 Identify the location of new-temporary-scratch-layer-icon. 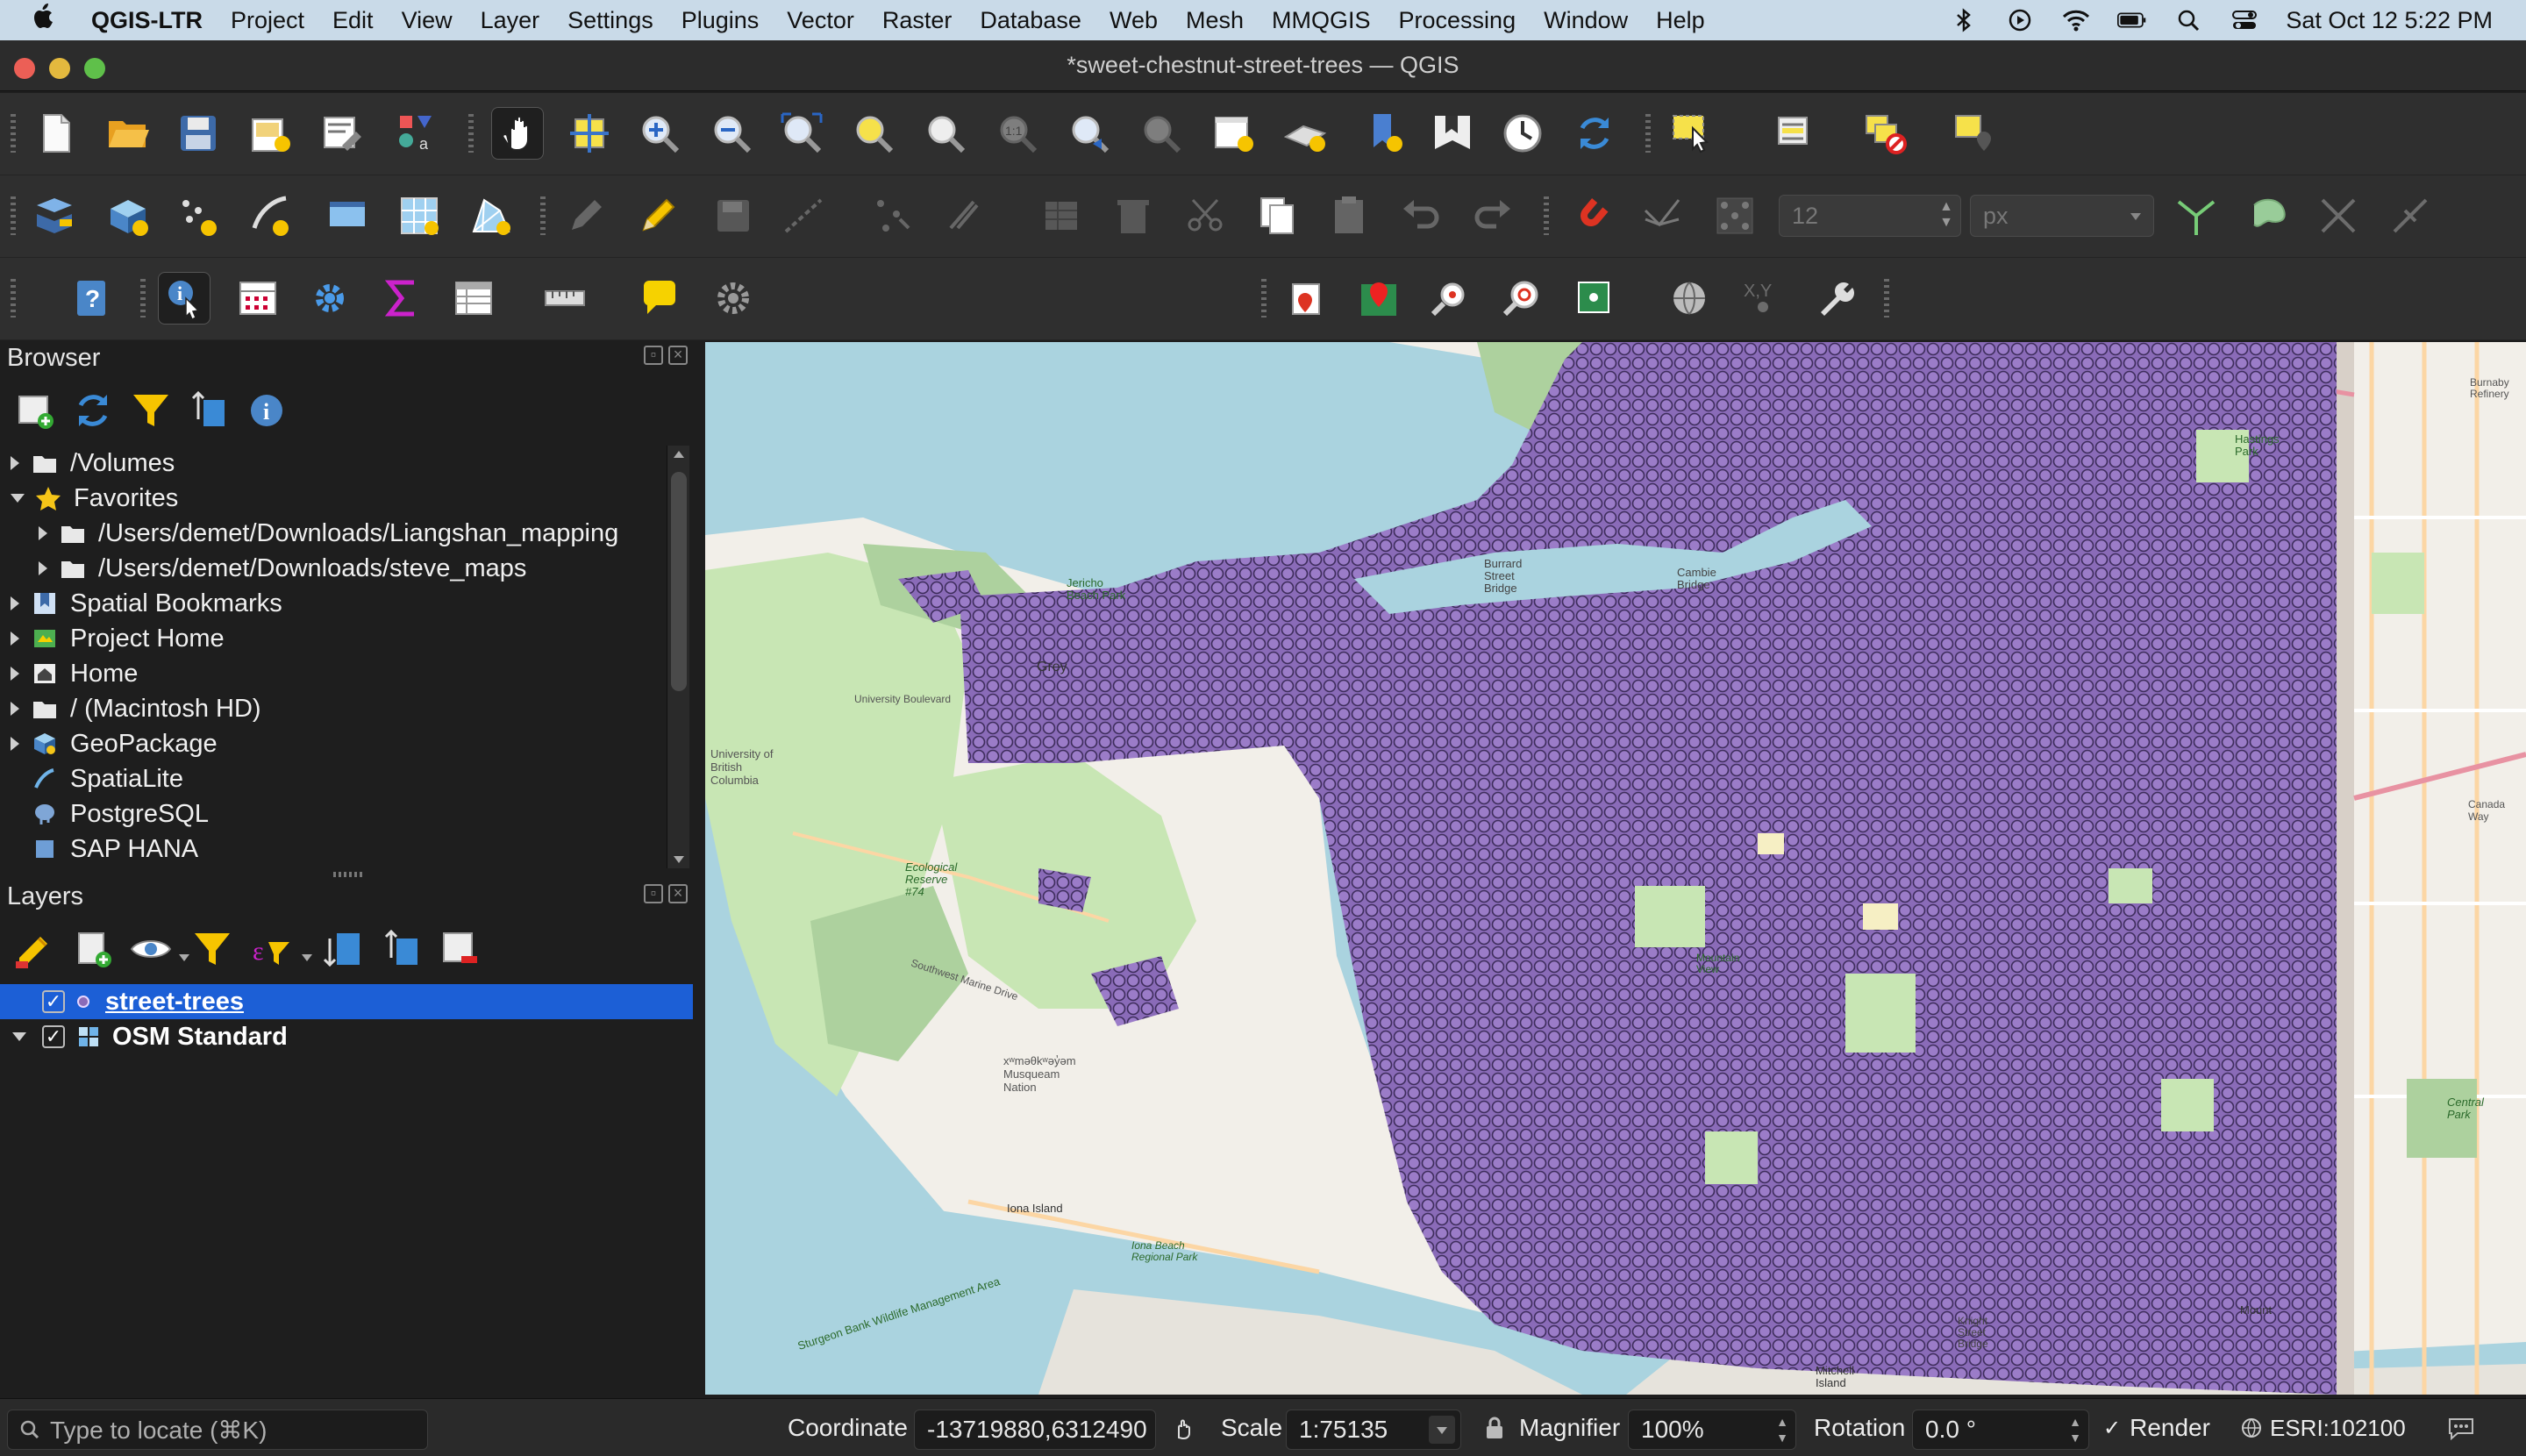
(198, 215).